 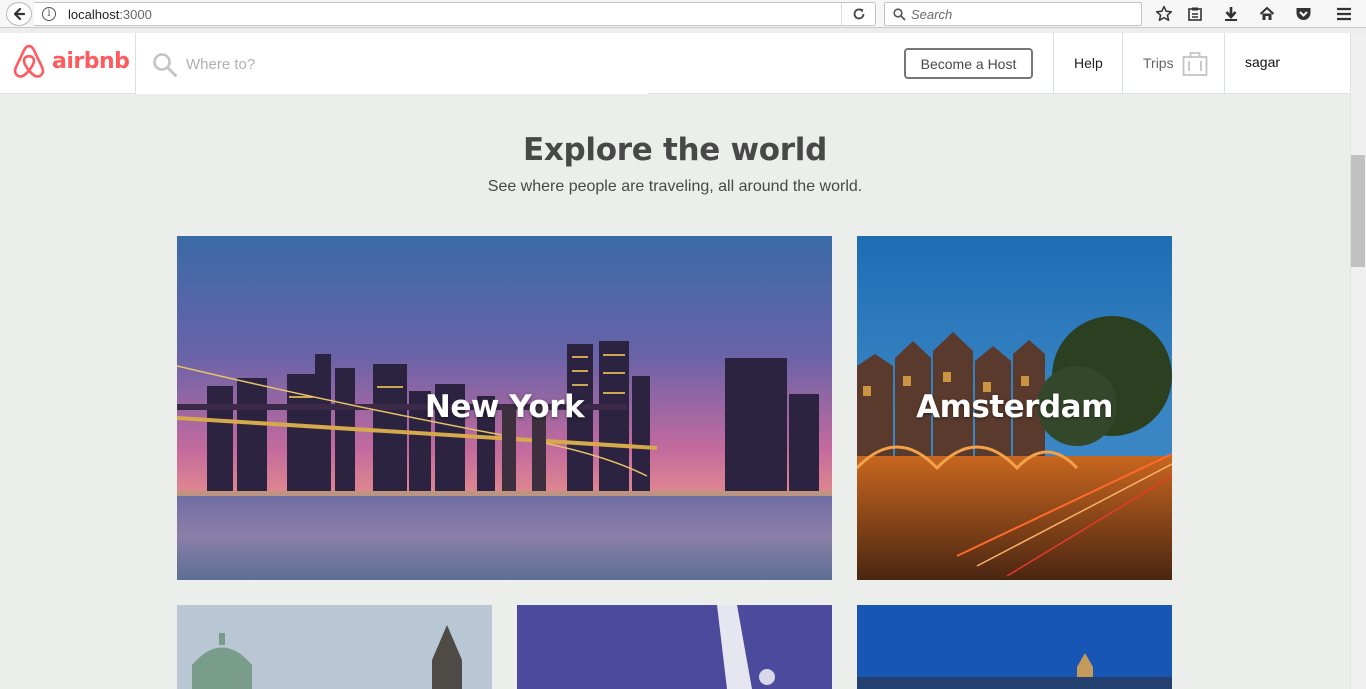 I want to click on reading-list-button, so click(x=1195, y=14).